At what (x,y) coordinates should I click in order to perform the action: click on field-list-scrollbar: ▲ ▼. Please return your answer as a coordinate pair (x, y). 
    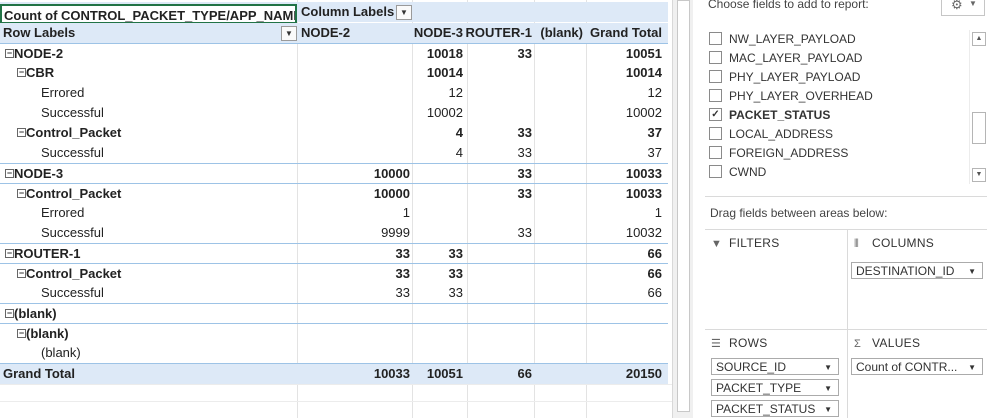
    Looking at the image, I should click on (978, 107).